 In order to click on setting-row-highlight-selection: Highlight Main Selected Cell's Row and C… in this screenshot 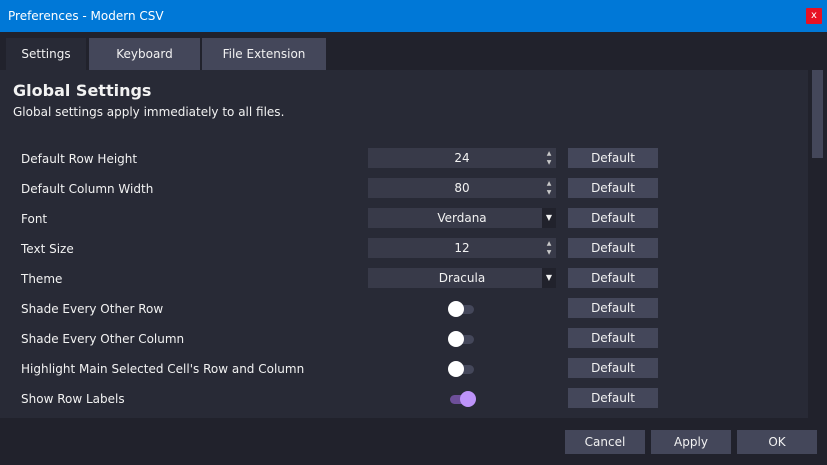, I will do `click(404, 370)`.